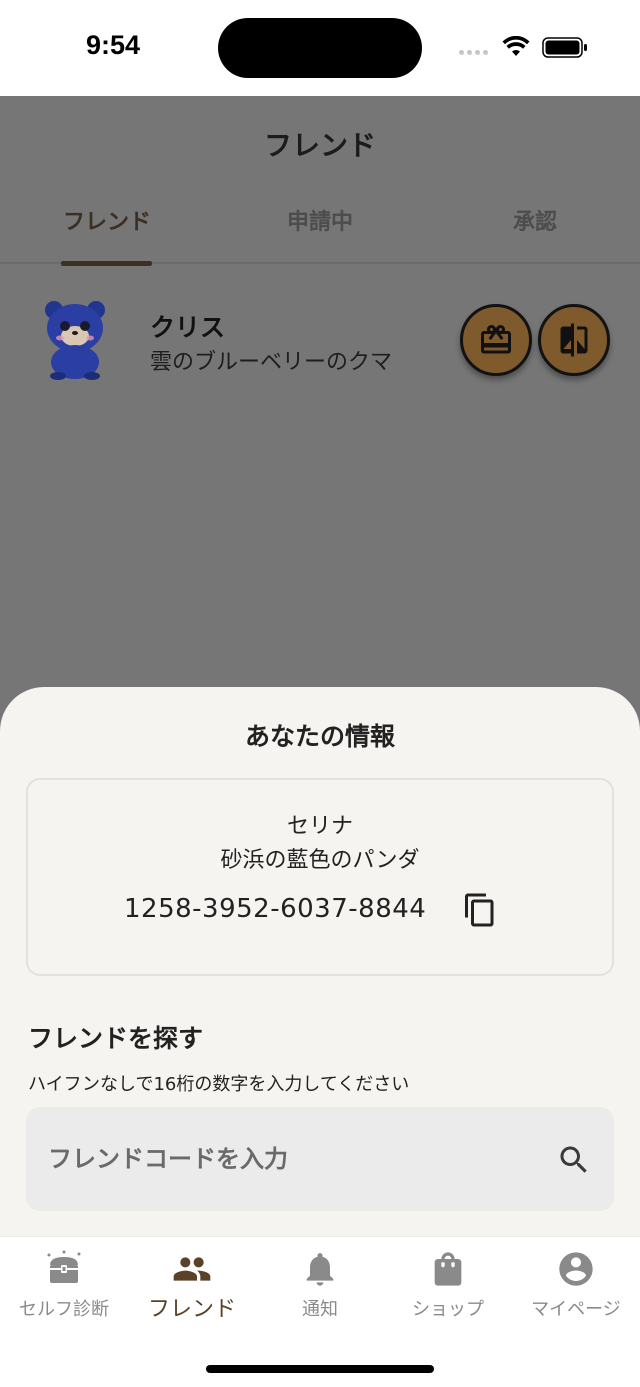 The width and height of the screenshot is (640, 1387). I want to click on shopping-bag-icon, so click(448, 1269).